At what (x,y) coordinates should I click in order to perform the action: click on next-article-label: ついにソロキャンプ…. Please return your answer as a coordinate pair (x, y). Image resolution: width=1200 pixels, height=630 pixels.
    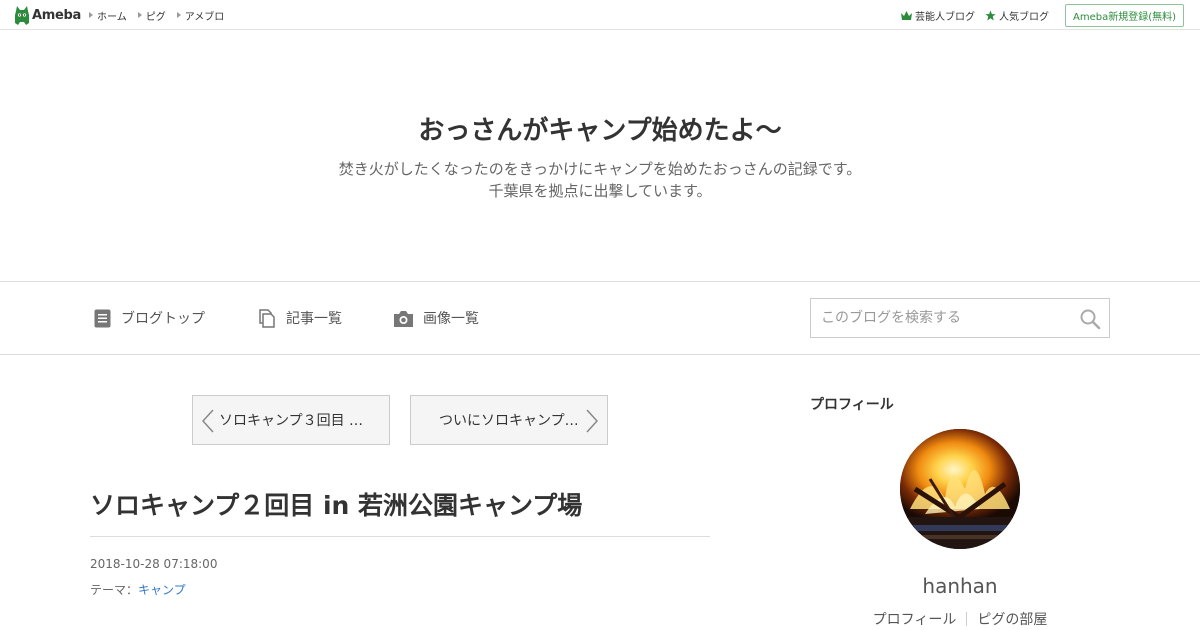
    Looking at the image, I should click on (509, 421).